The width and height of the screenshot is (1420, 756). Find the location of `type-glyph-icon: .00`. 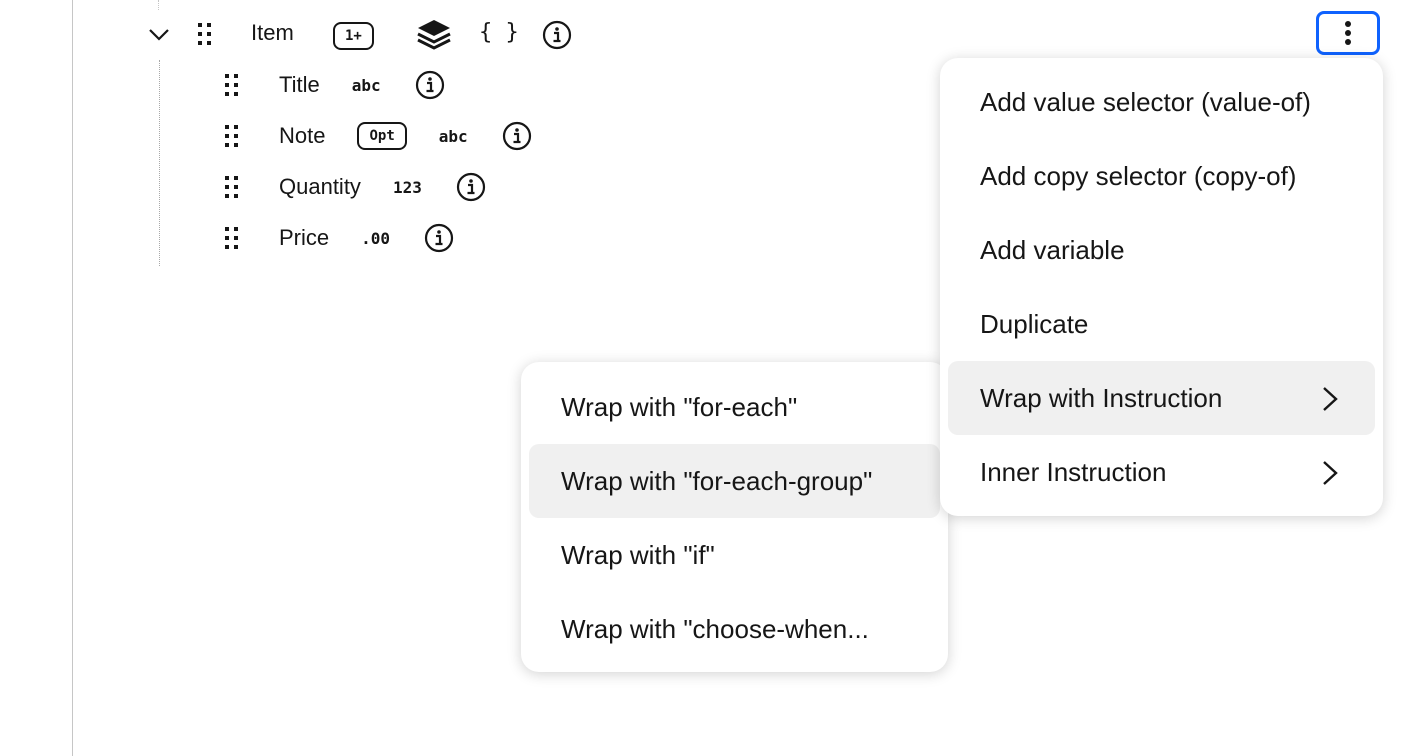

type-glyph-icon: .00 is located at coordinates (376, 238).